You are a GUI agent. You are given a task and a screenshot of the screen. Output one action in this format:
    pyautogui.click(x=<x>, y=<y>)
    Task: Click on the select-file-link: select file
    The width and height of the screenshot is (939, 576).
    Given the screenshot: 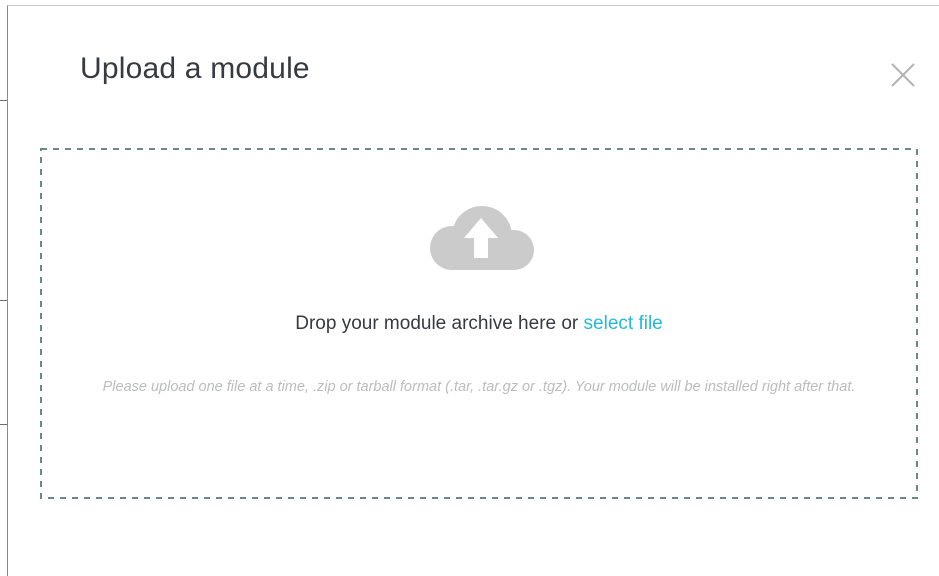 What is the action you would take?
    pyautogui.click(x=623, y=323)
    